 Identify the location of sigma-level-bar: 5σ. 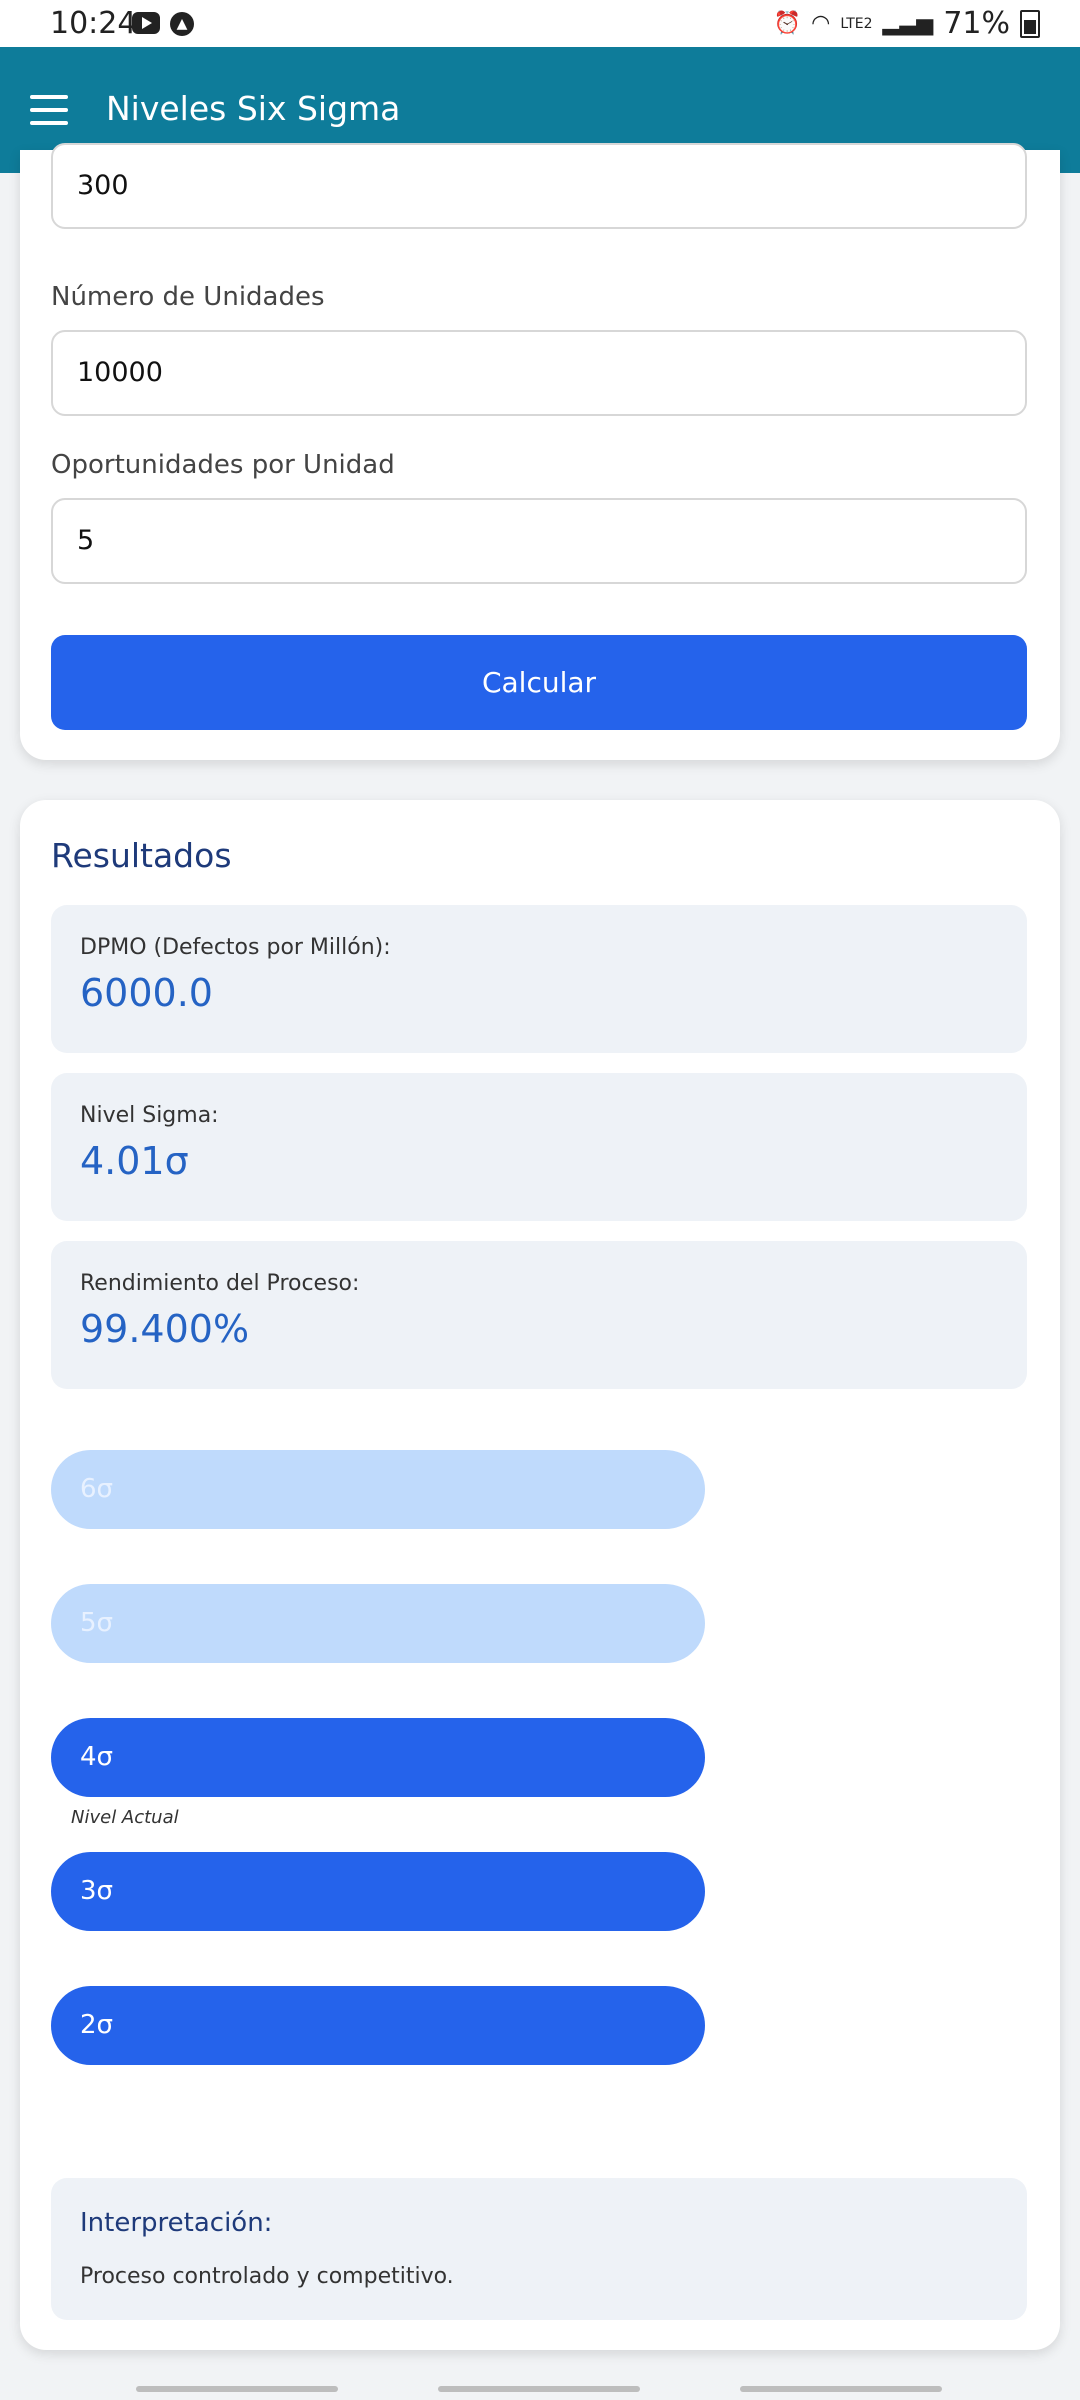
(378, 1623).